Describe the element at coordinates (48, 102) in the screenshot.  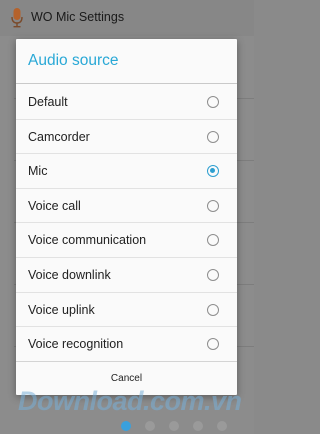
I see `option-label: Default` at that location.